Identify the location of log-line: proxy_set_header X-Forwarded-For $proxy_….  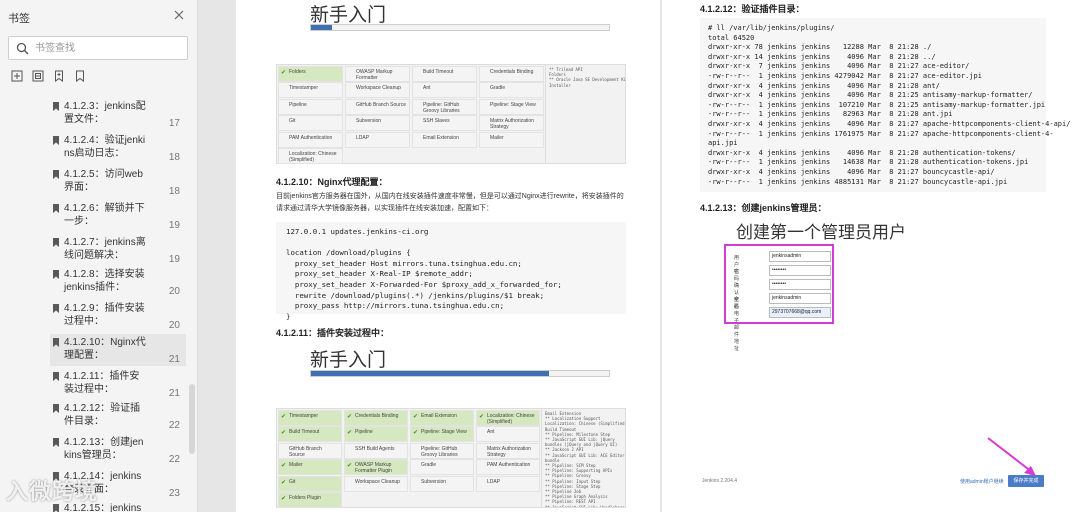
(424, 284).